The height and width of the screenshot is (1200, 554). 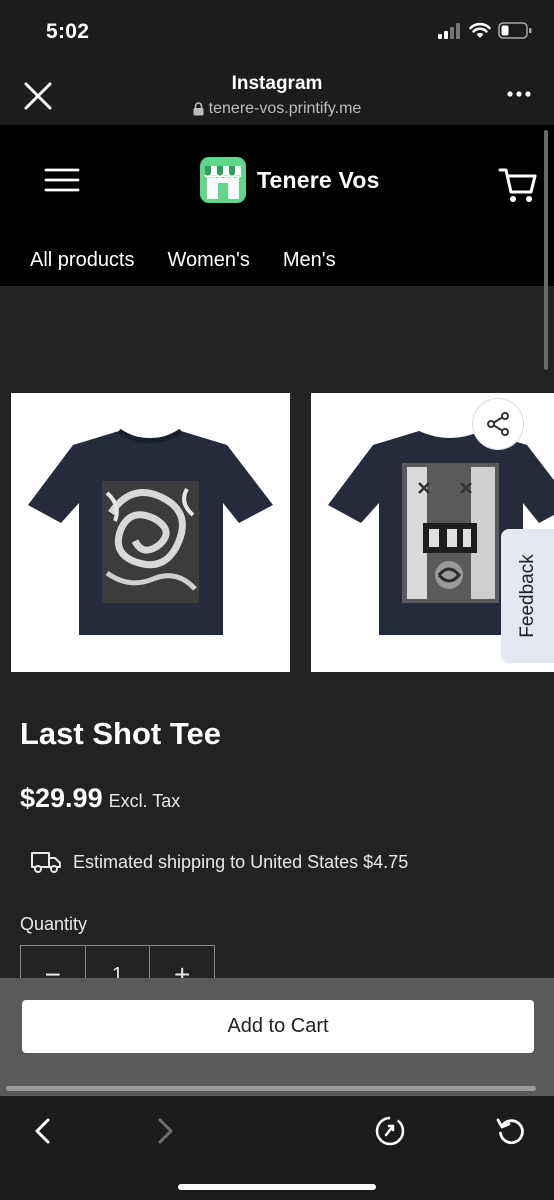 What do you see at coordinates (285, 108) in the screenshot?
I see `browser-url-text: tenere-vos.printify.me` at bounding box center [285, 108].